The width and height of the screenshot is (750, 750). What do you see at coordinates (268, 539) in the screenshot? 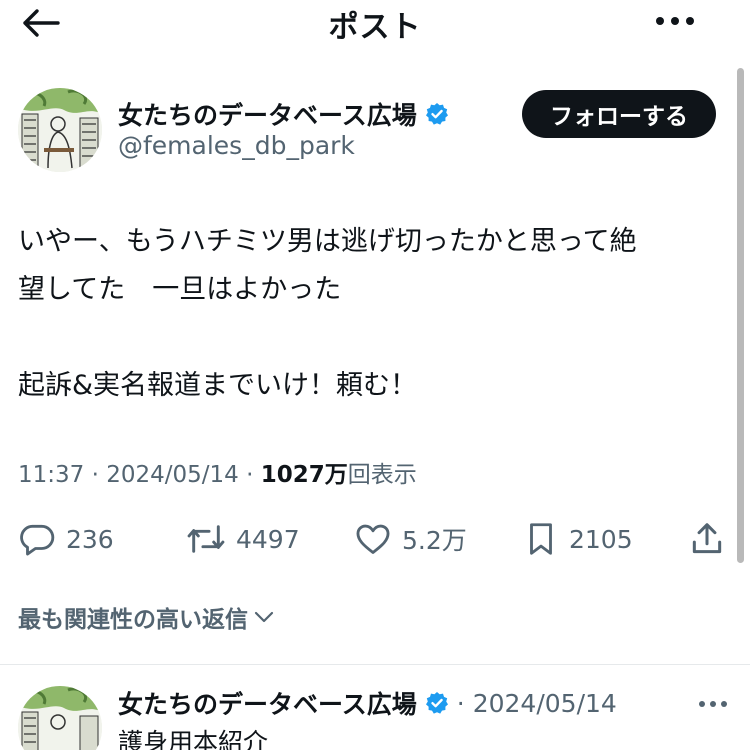
I see `repost-count: 4497` at bounding box center [268, 539].